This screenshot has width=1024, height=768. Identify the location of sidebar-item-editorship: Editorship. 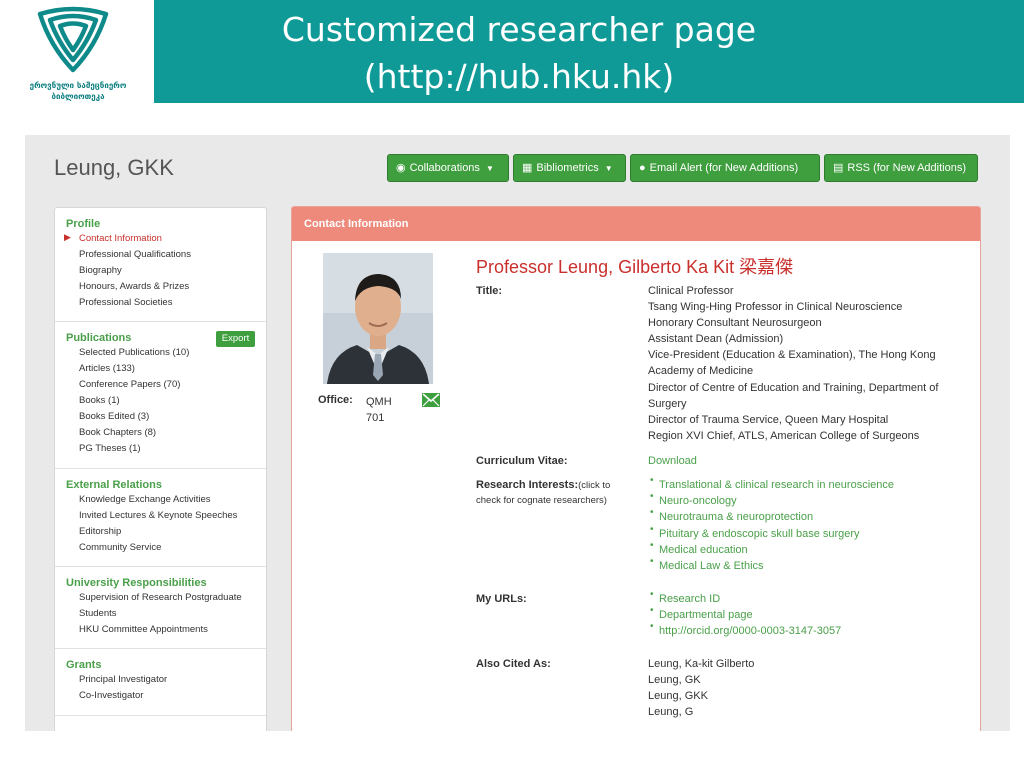
(100, 531).